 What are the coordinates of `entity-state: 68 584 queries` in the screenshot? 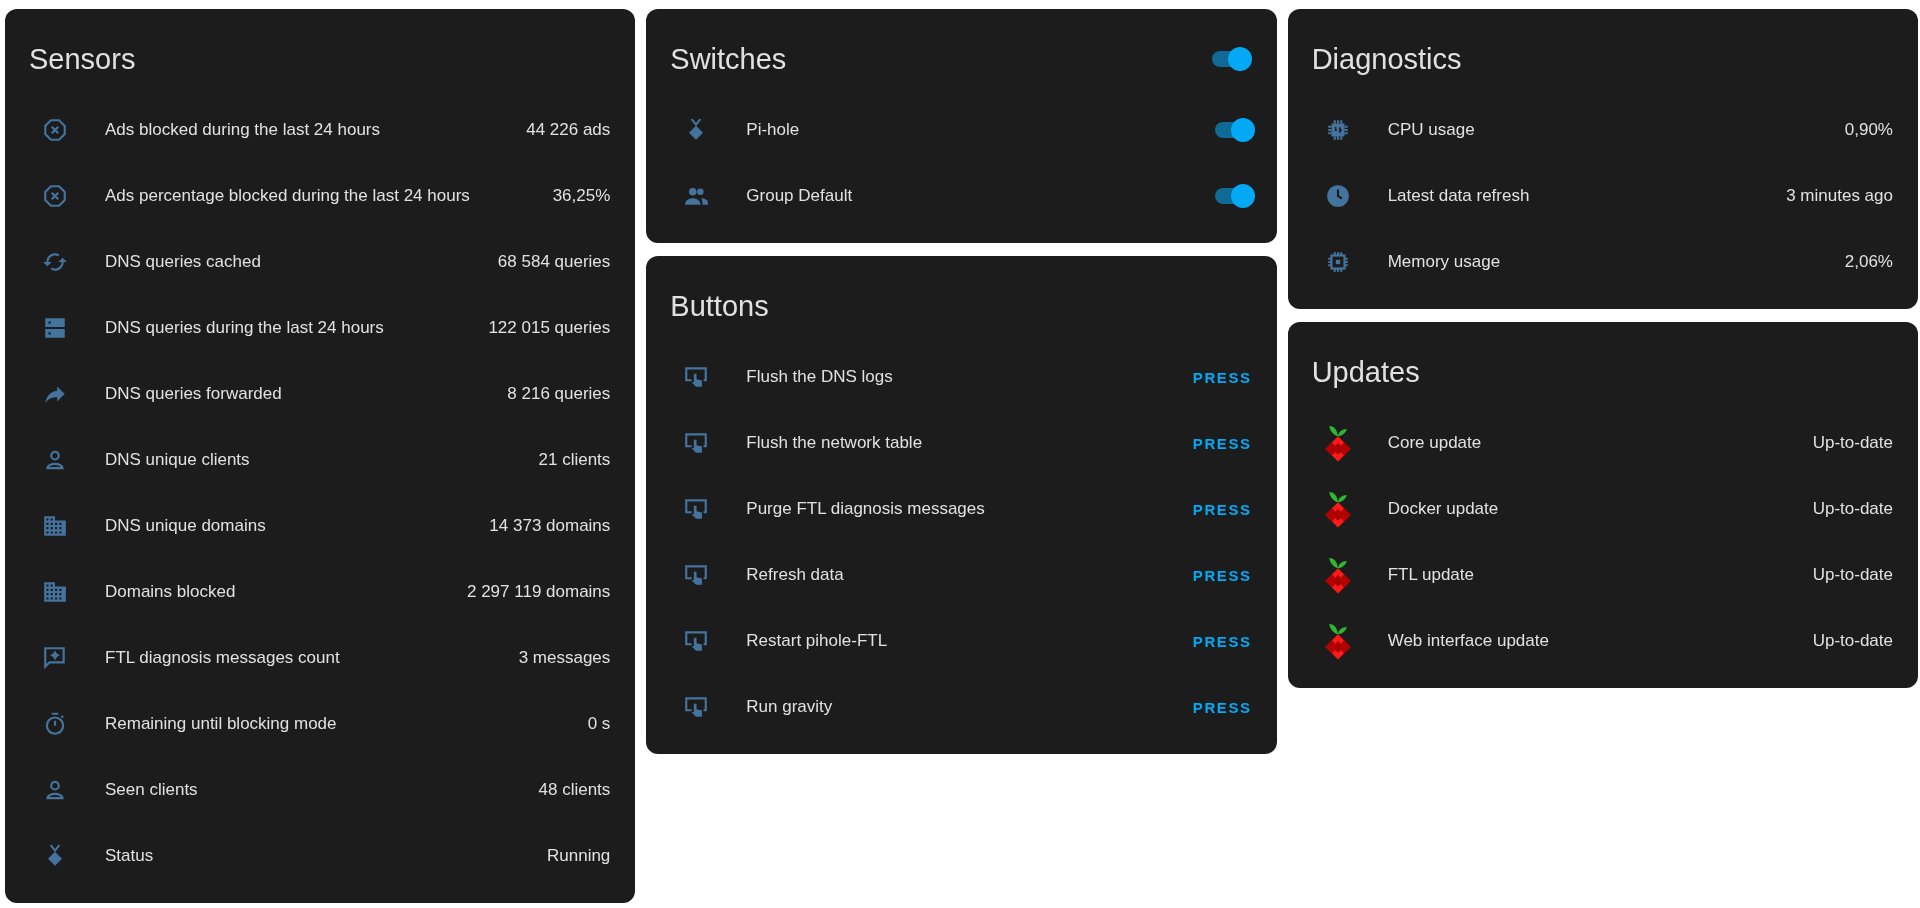 It's located at (554, 262).